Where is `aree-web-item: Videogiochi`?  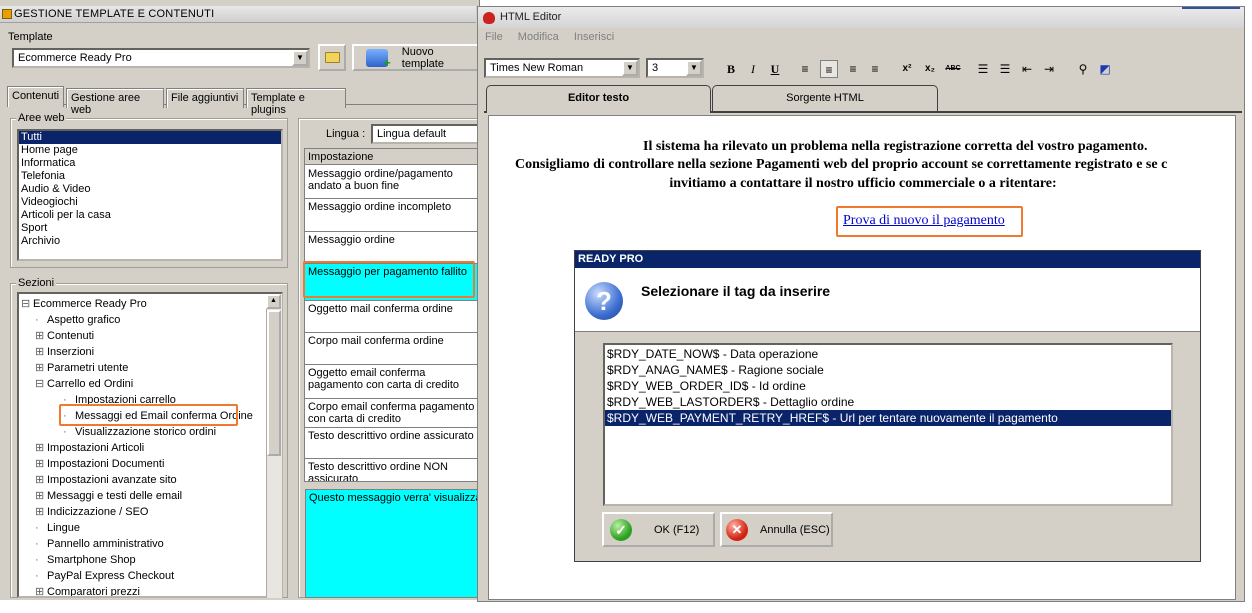
aree-web-item: Videogiochi is located at coordinates (150, 202).